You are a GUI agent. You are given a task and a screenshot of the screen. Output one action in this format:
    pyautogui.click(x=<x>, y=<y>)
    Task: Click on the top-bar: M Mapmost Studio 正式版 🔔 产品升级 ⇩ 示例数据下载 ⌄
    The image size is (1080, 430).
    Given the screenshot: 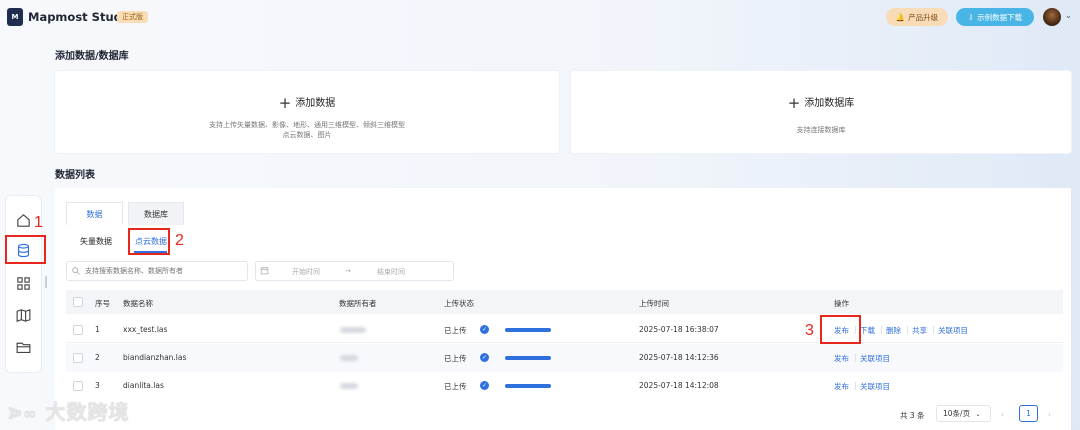 What is the action you would take?
    pyautogui.click(x=540, y=18)
    